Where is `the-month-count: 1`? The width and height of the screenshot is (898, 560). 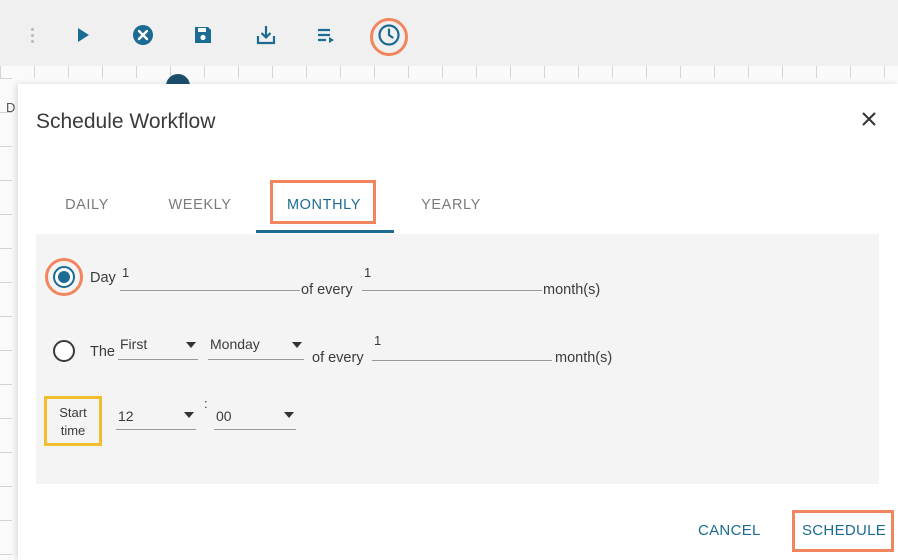
the-month-count: 1 is located at coordinates (378, 340).